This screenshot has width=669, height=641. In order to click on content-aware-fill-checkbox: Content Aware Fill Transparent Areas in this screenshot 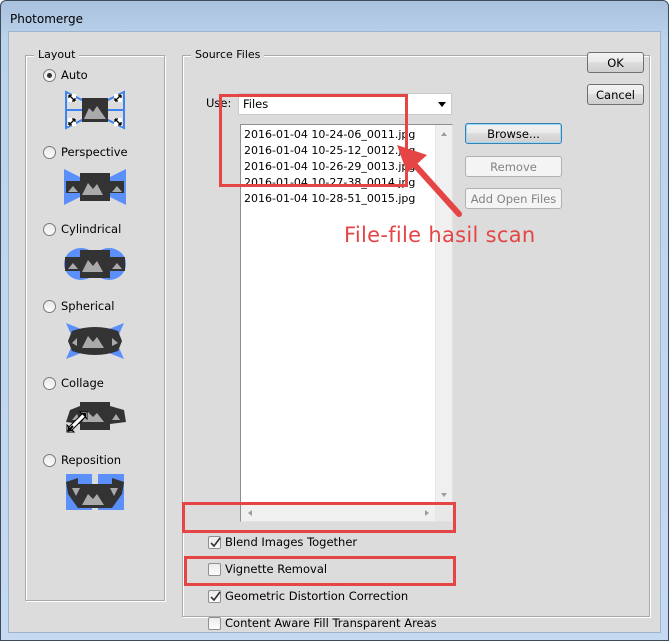, I will do `click(322, 623)`.